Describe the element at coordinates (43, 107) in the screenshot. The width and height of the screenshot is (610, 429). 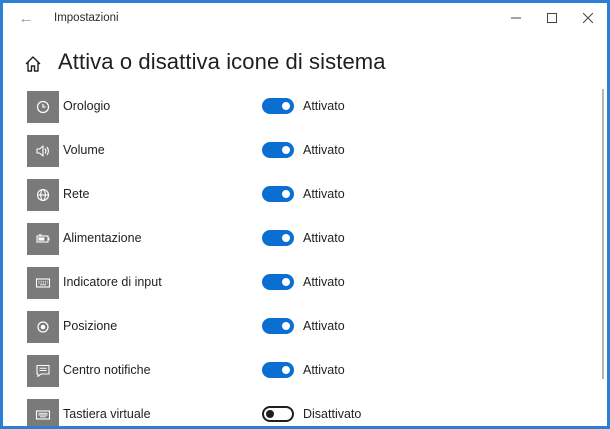
I see `clock-icon` at that location.